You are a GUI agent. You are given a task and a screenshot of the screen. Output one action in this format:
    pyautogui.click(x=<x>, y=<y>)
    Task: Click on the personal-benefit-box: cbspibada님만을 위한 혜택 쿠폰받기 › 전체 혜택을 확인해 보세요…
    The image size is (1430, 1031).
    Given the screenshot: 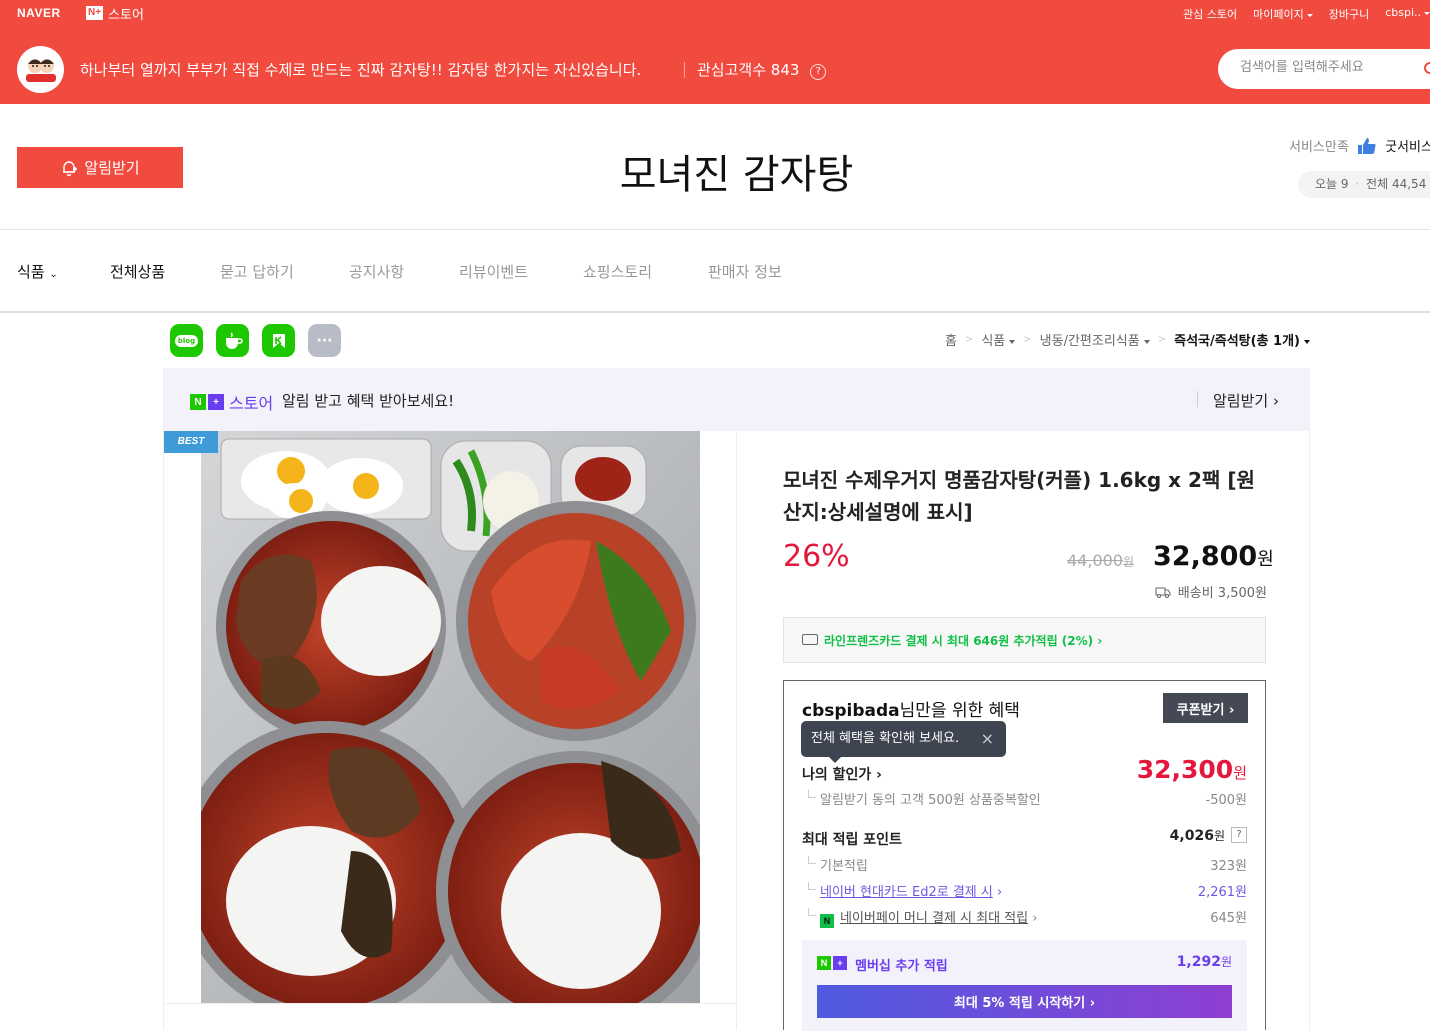 What is the action you would take?
    pyautogui.click(x=1024, y=855)
    